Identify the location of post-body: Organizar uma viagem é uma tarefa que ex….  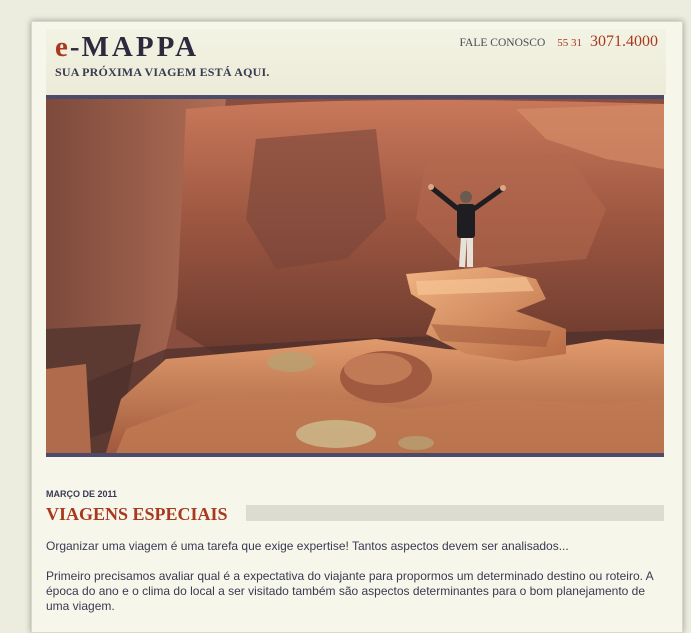
(356, 584).